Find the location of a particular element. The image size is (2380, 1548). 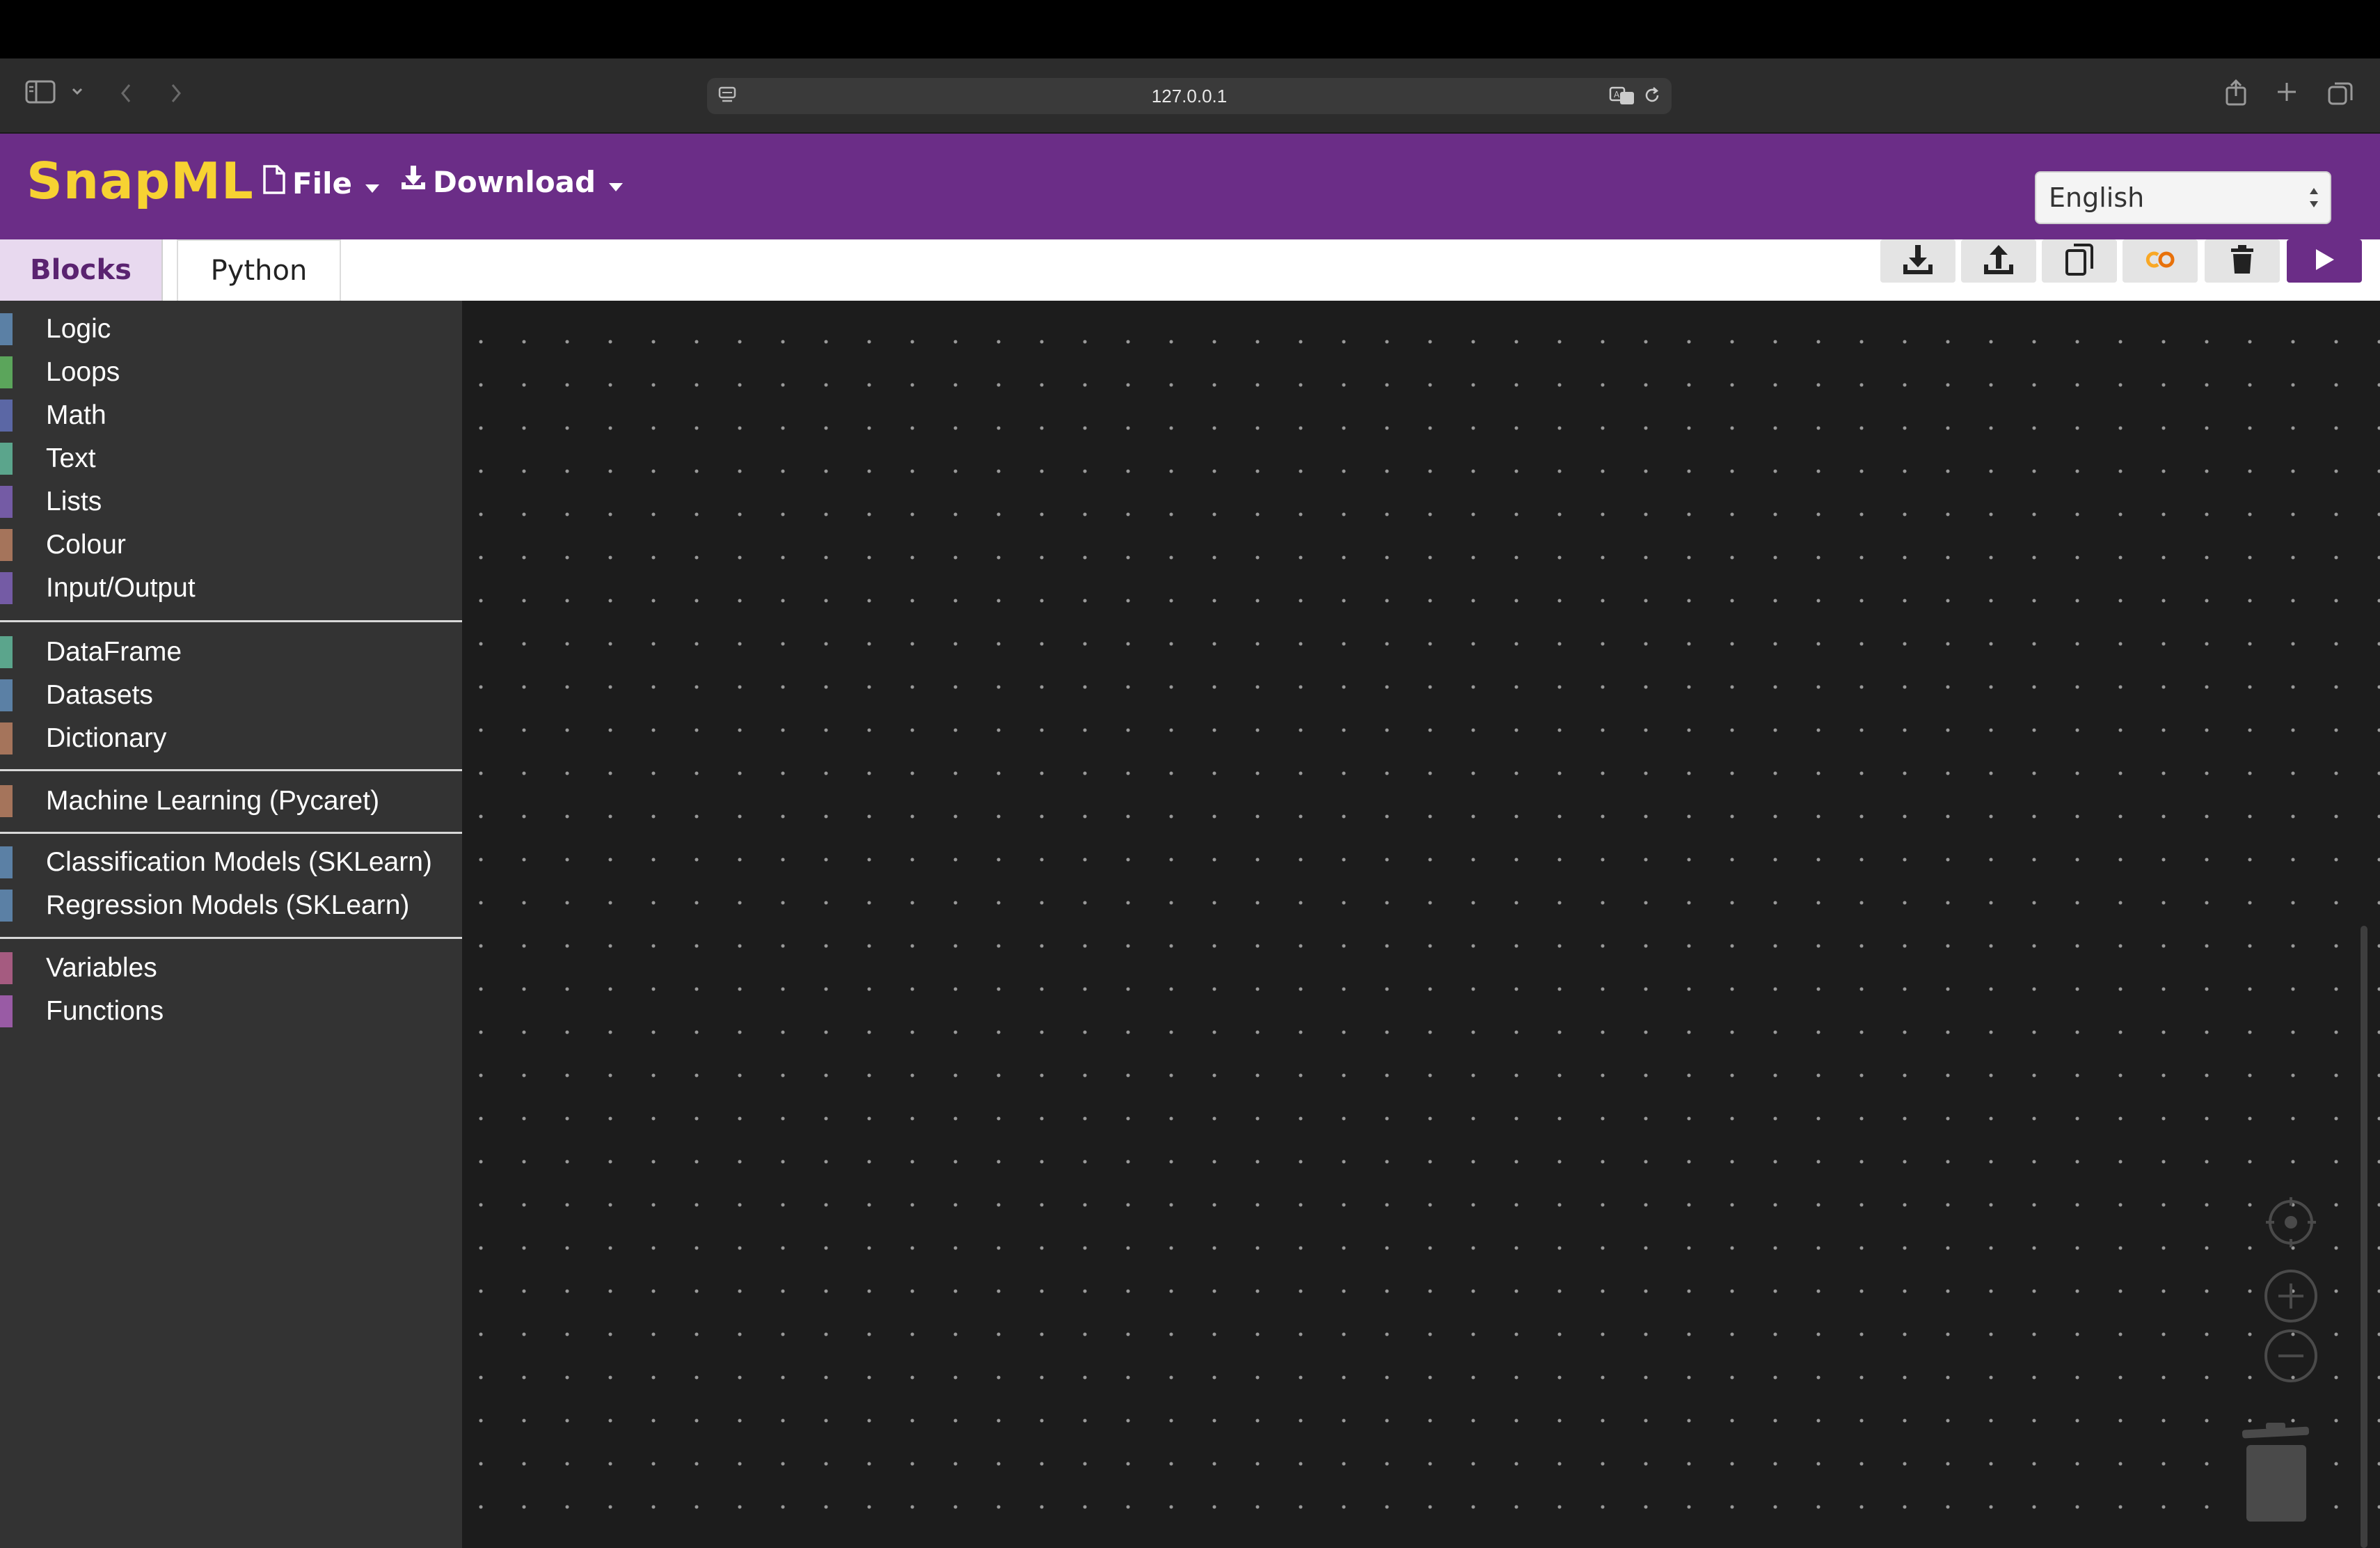

forward-icon is located at coordinates (176, 93).